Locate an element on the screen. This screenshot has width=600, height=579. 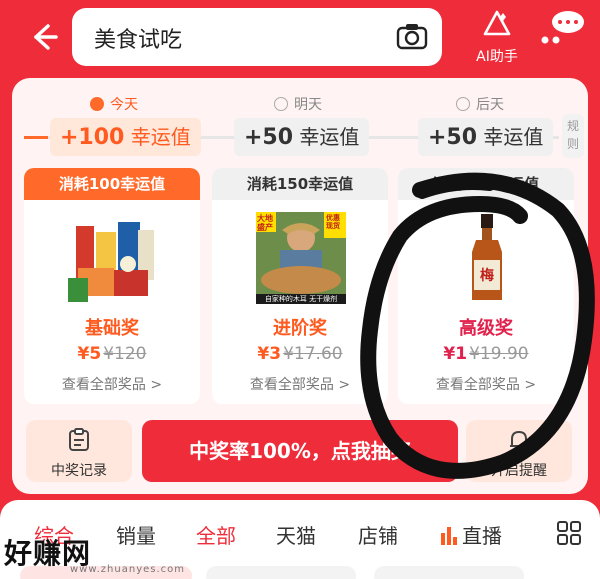
record-icon is located at coordinates (79, 442).